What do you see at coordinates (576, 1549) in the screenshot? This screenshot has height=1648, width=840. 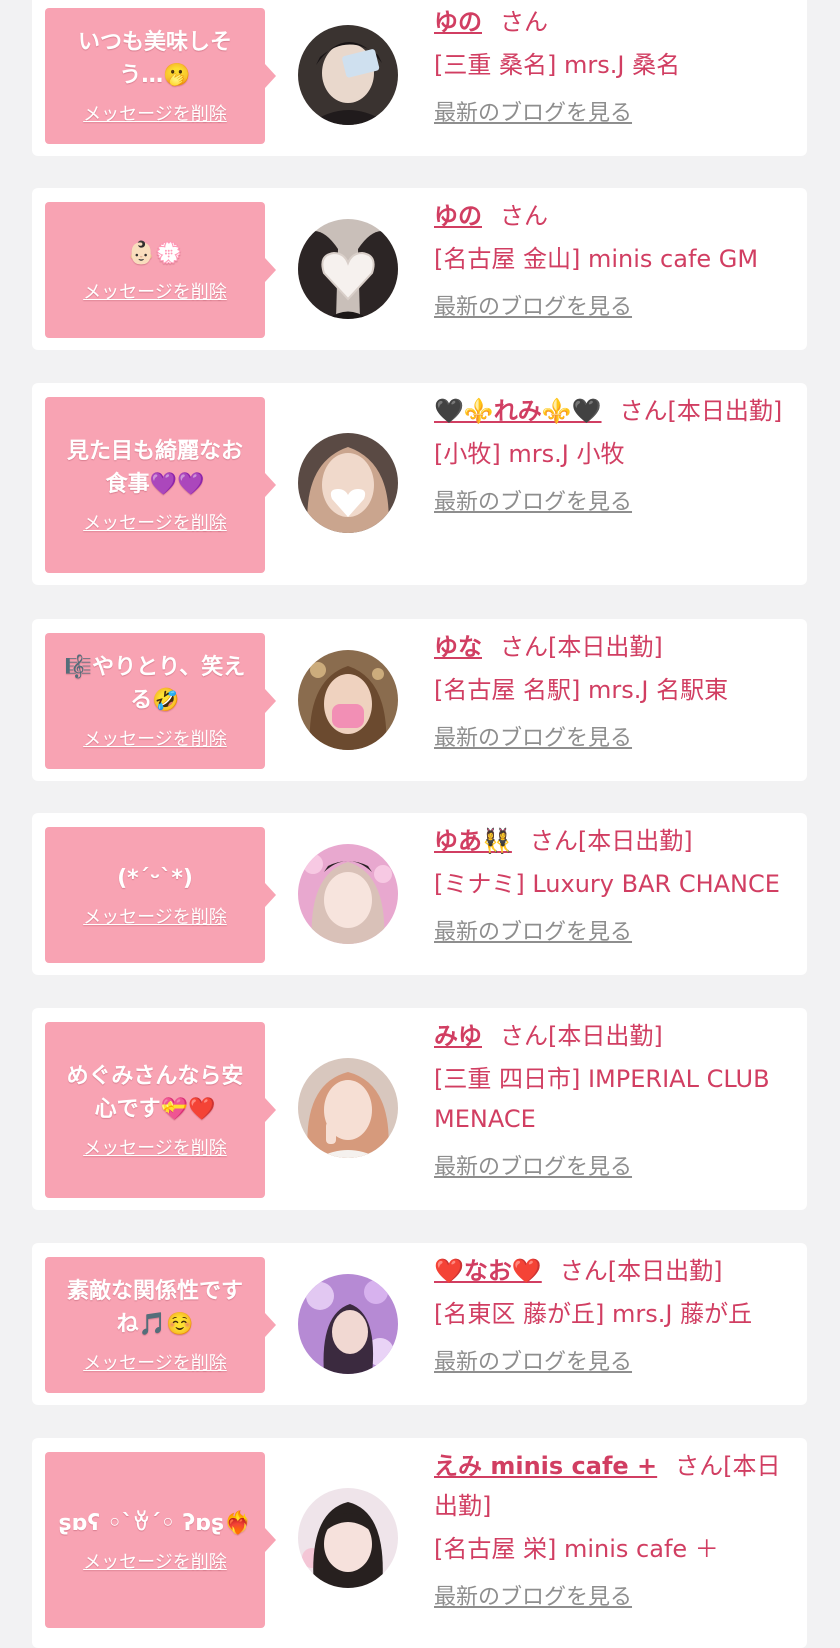 I see `shop-name: [名古屋 栄] minis cafe ＋` at bounding box center [576, 1549].